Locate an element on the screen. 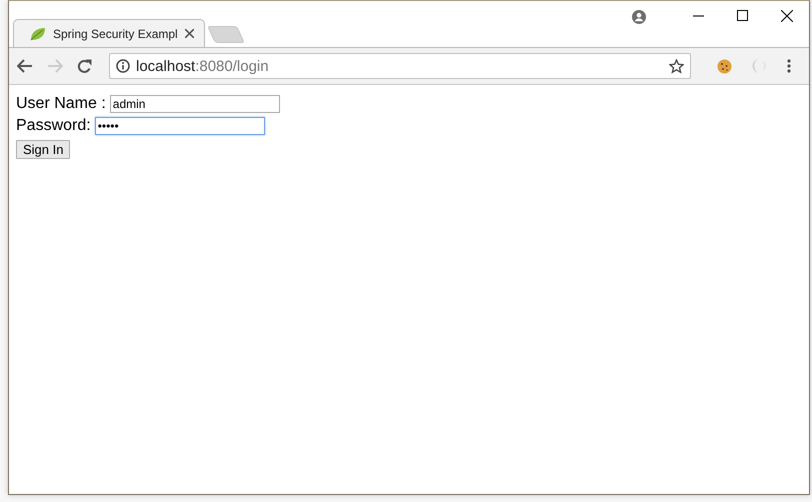 The height and width of the screenshot is (502, 812). browser-tab: Spring Security Exampl is located at coordinates (109, 33).